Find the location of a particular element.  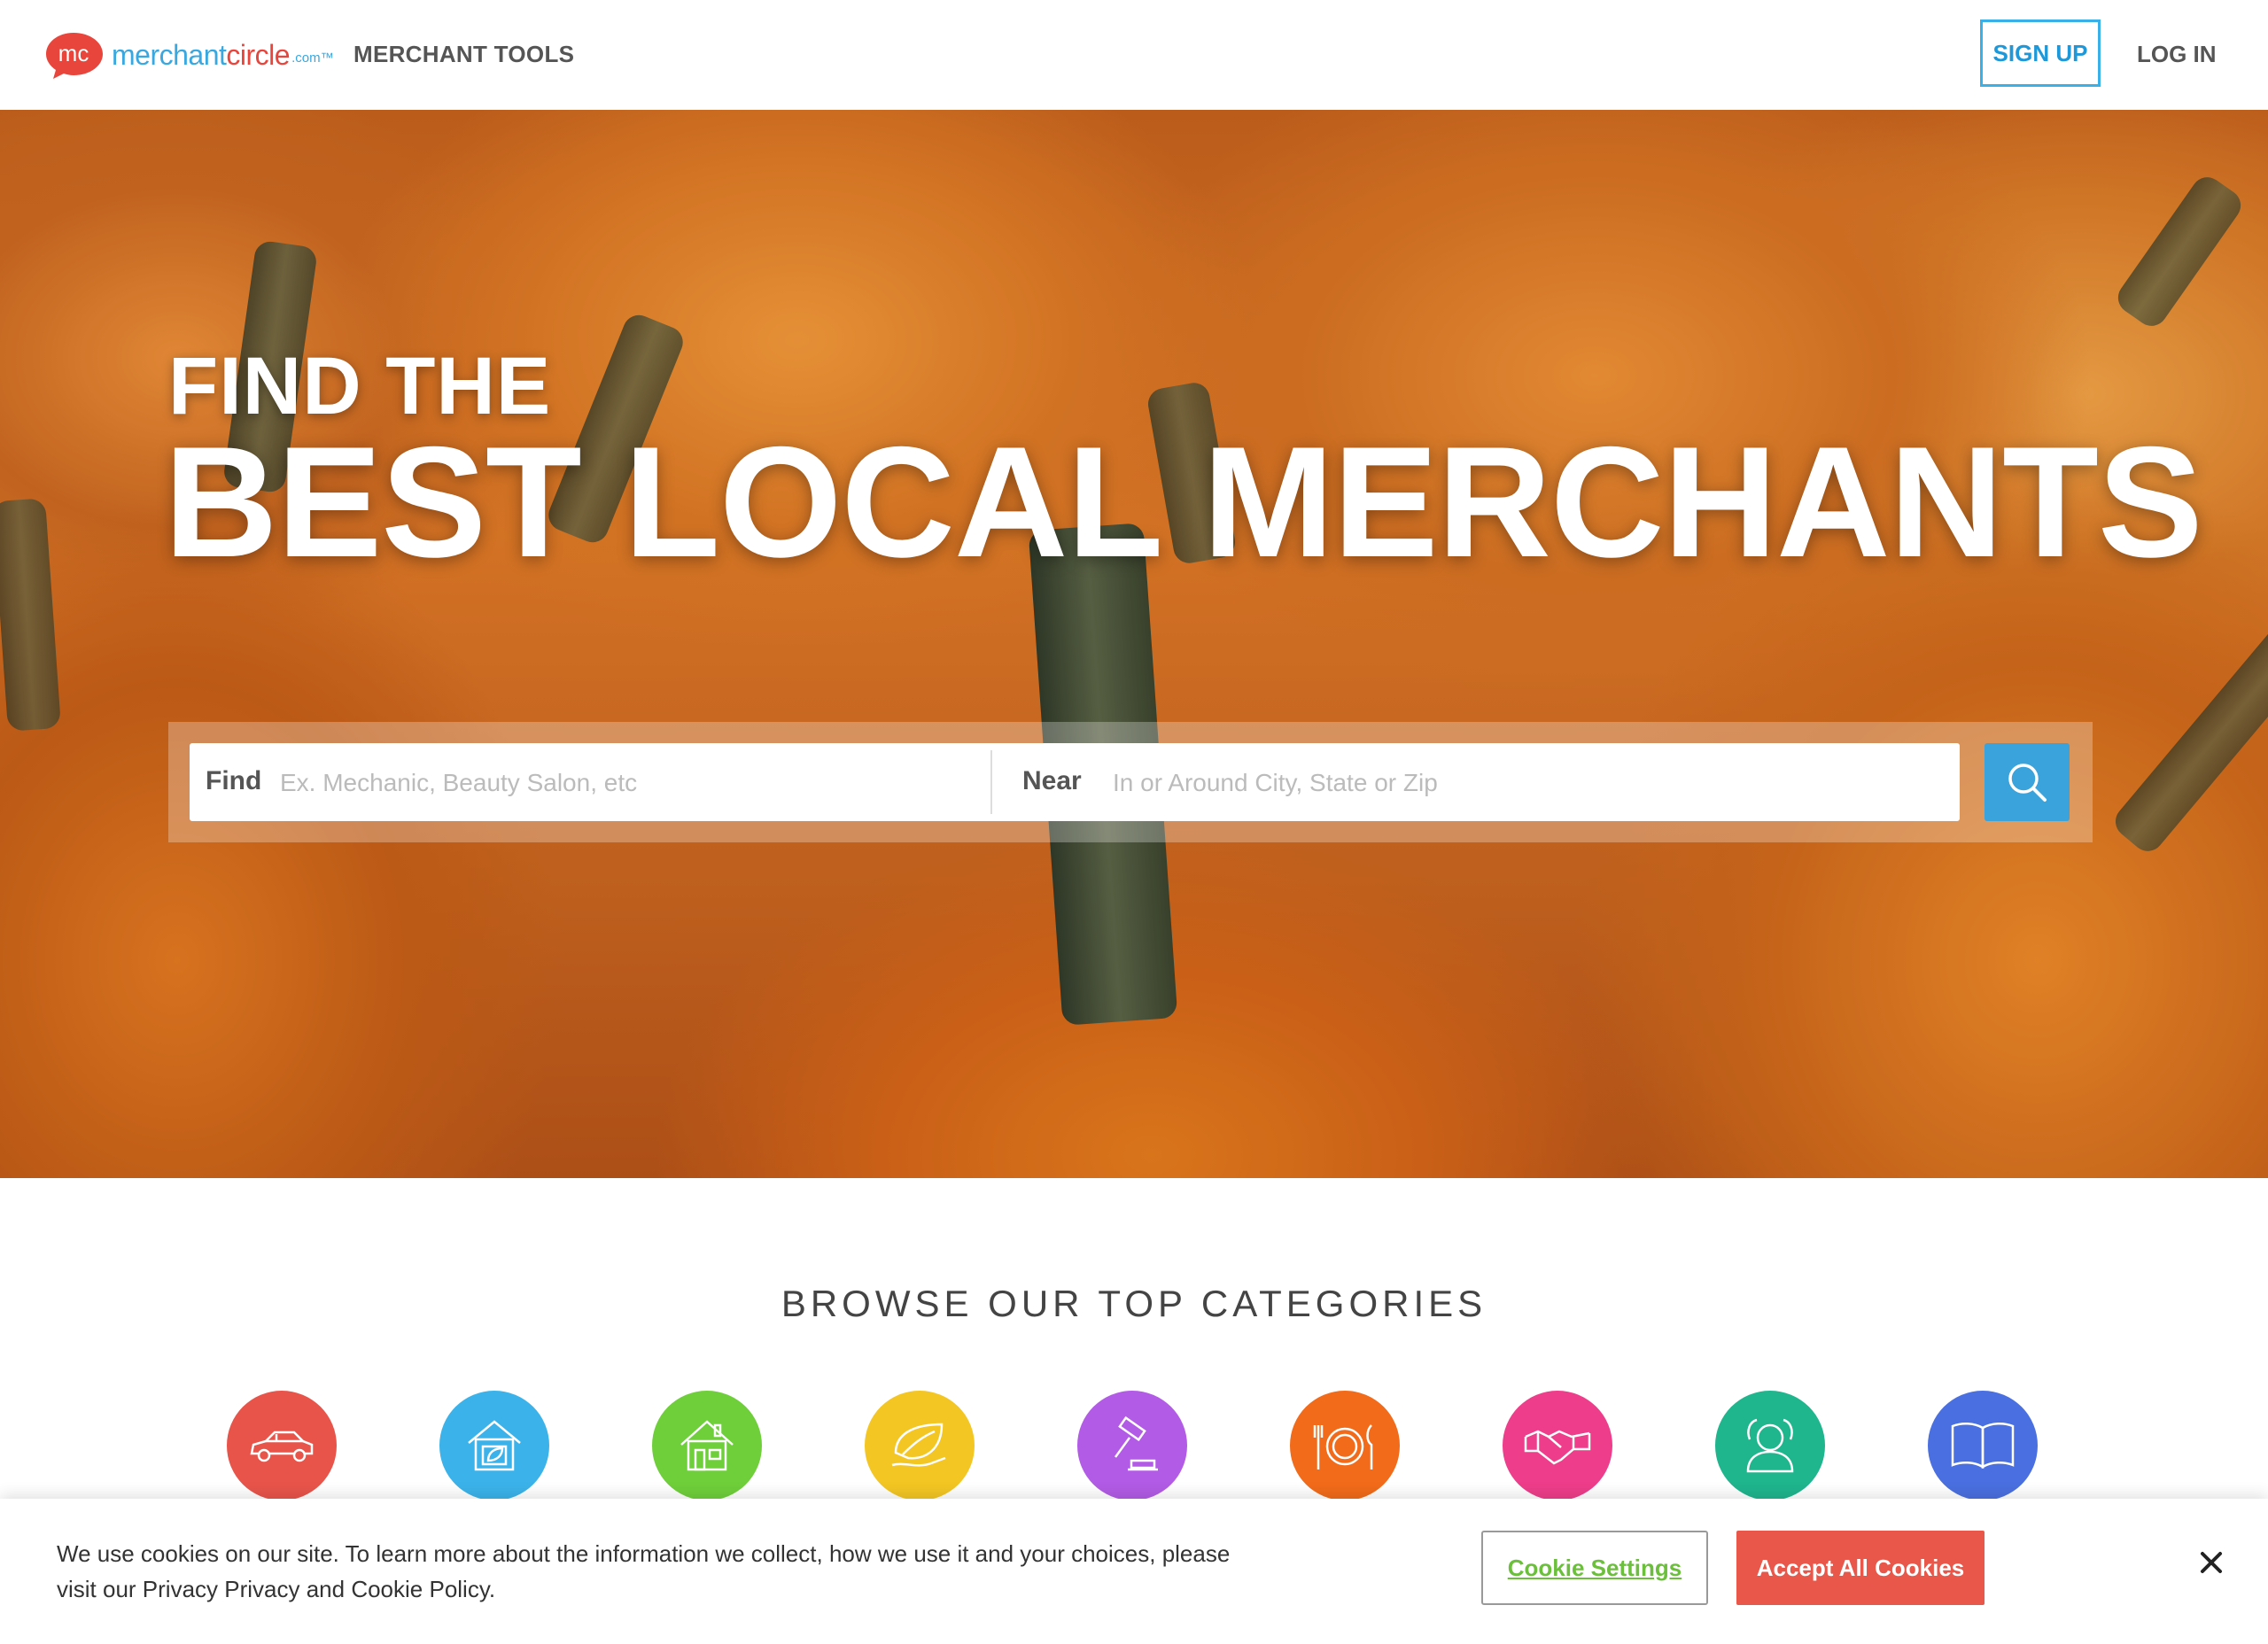

logo-tld: .com™ is located at coordinates (312, 58).